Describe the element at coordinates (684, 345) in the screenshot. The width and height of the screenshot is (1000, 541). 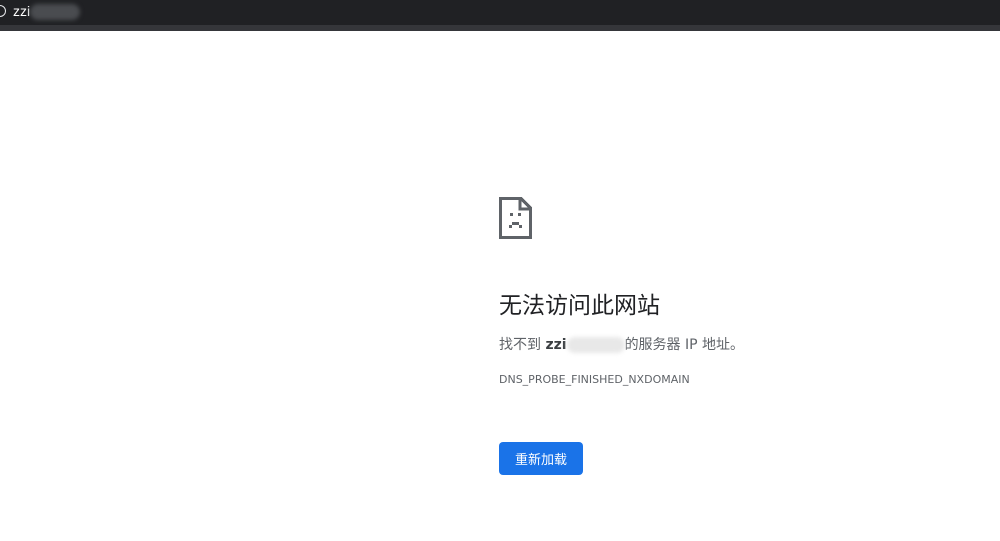
I see `desc-suffix: 的服务器 IP 地址。` at that location.